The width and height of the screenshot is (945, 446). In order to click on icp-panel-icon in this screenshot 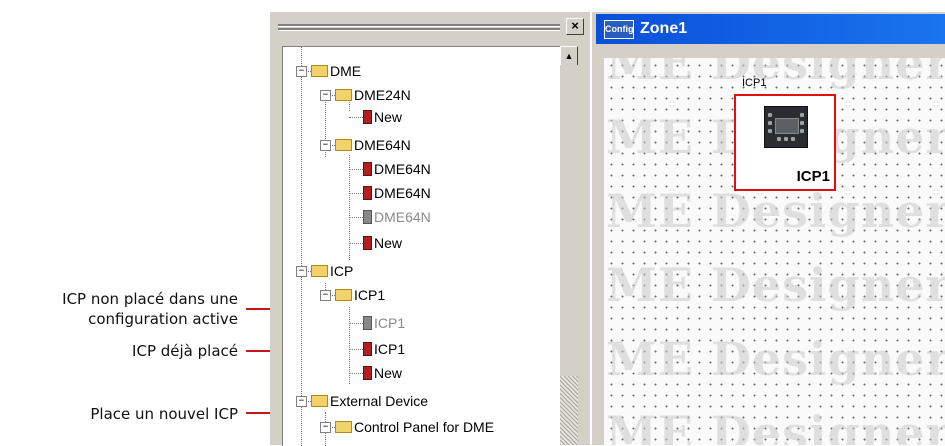, I will do `click(786, 127)`.